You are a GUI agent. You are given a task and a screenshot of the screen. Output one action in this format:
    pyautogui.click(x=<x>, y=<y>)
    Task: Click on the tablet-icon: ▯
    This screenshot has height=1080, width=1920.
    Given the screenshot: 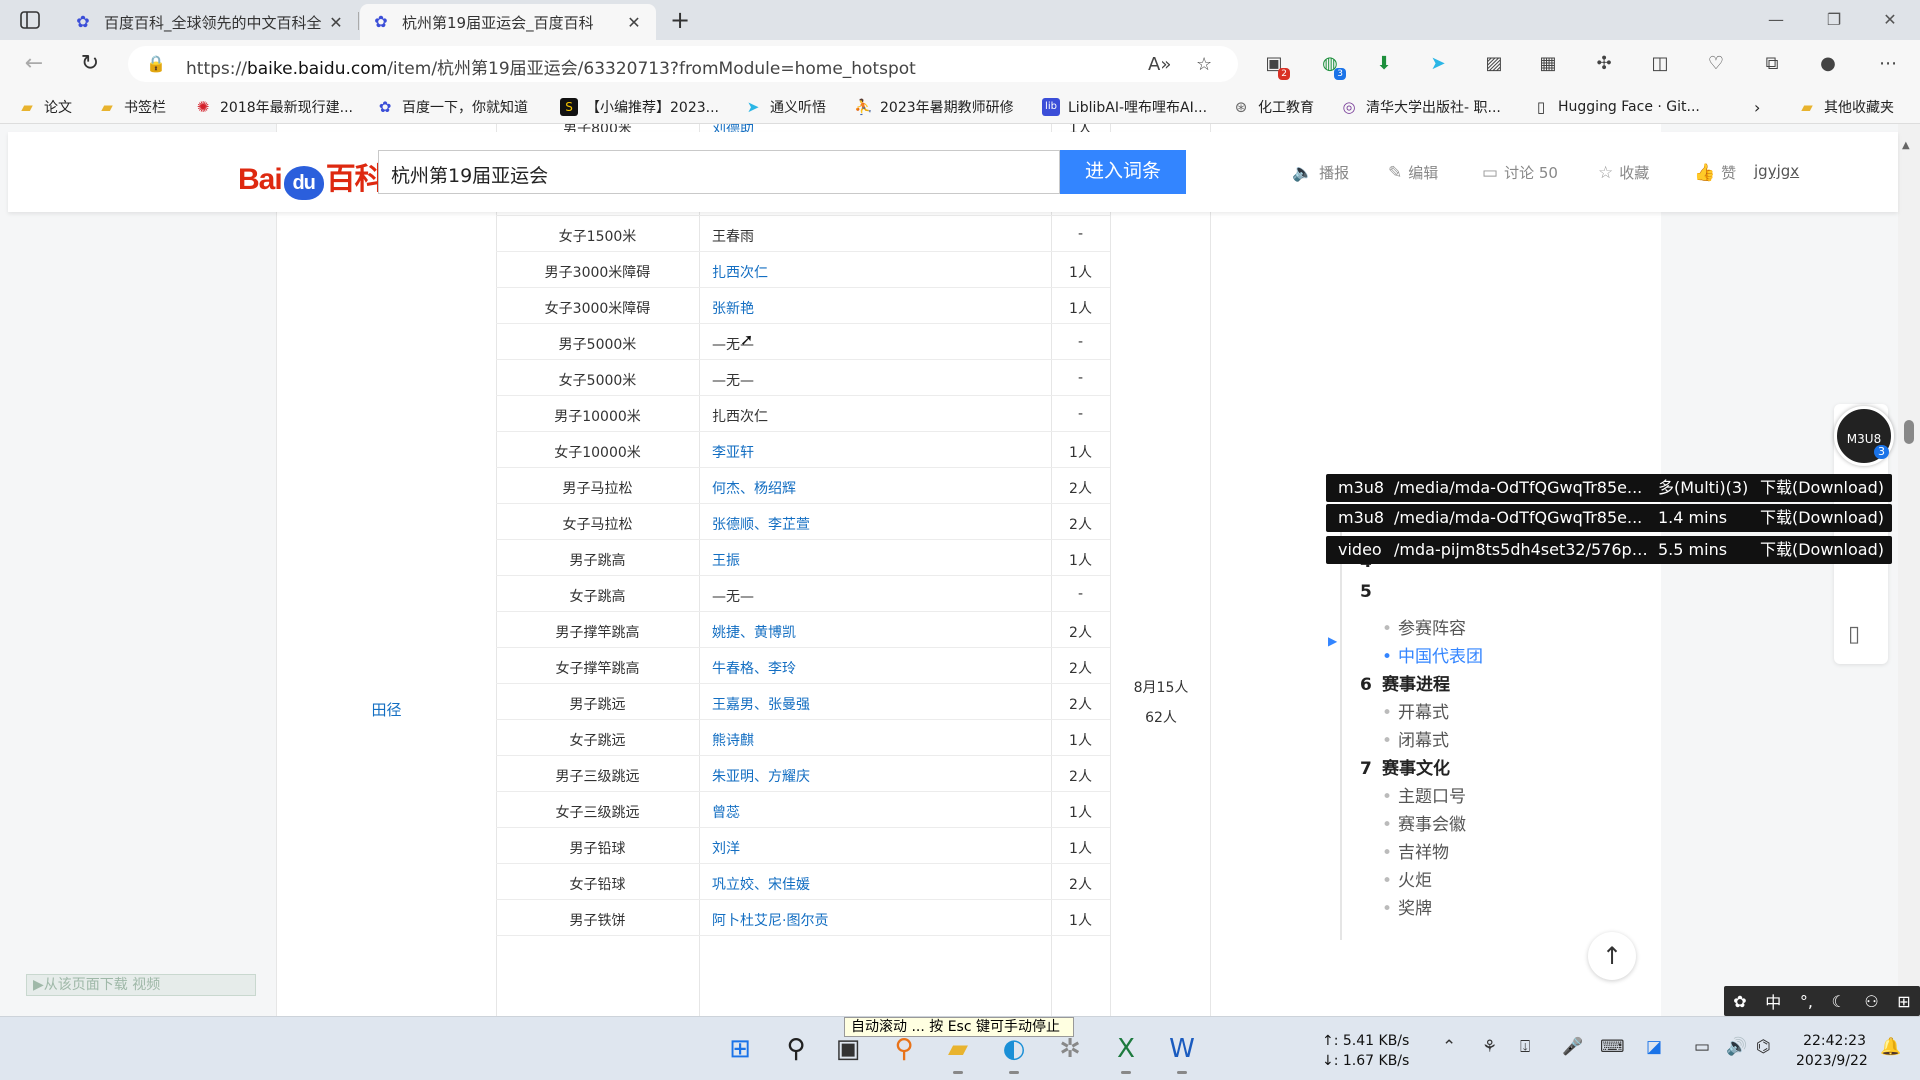 What is the action you would take?
    pyautogui.click(x=1854, y=634)
    